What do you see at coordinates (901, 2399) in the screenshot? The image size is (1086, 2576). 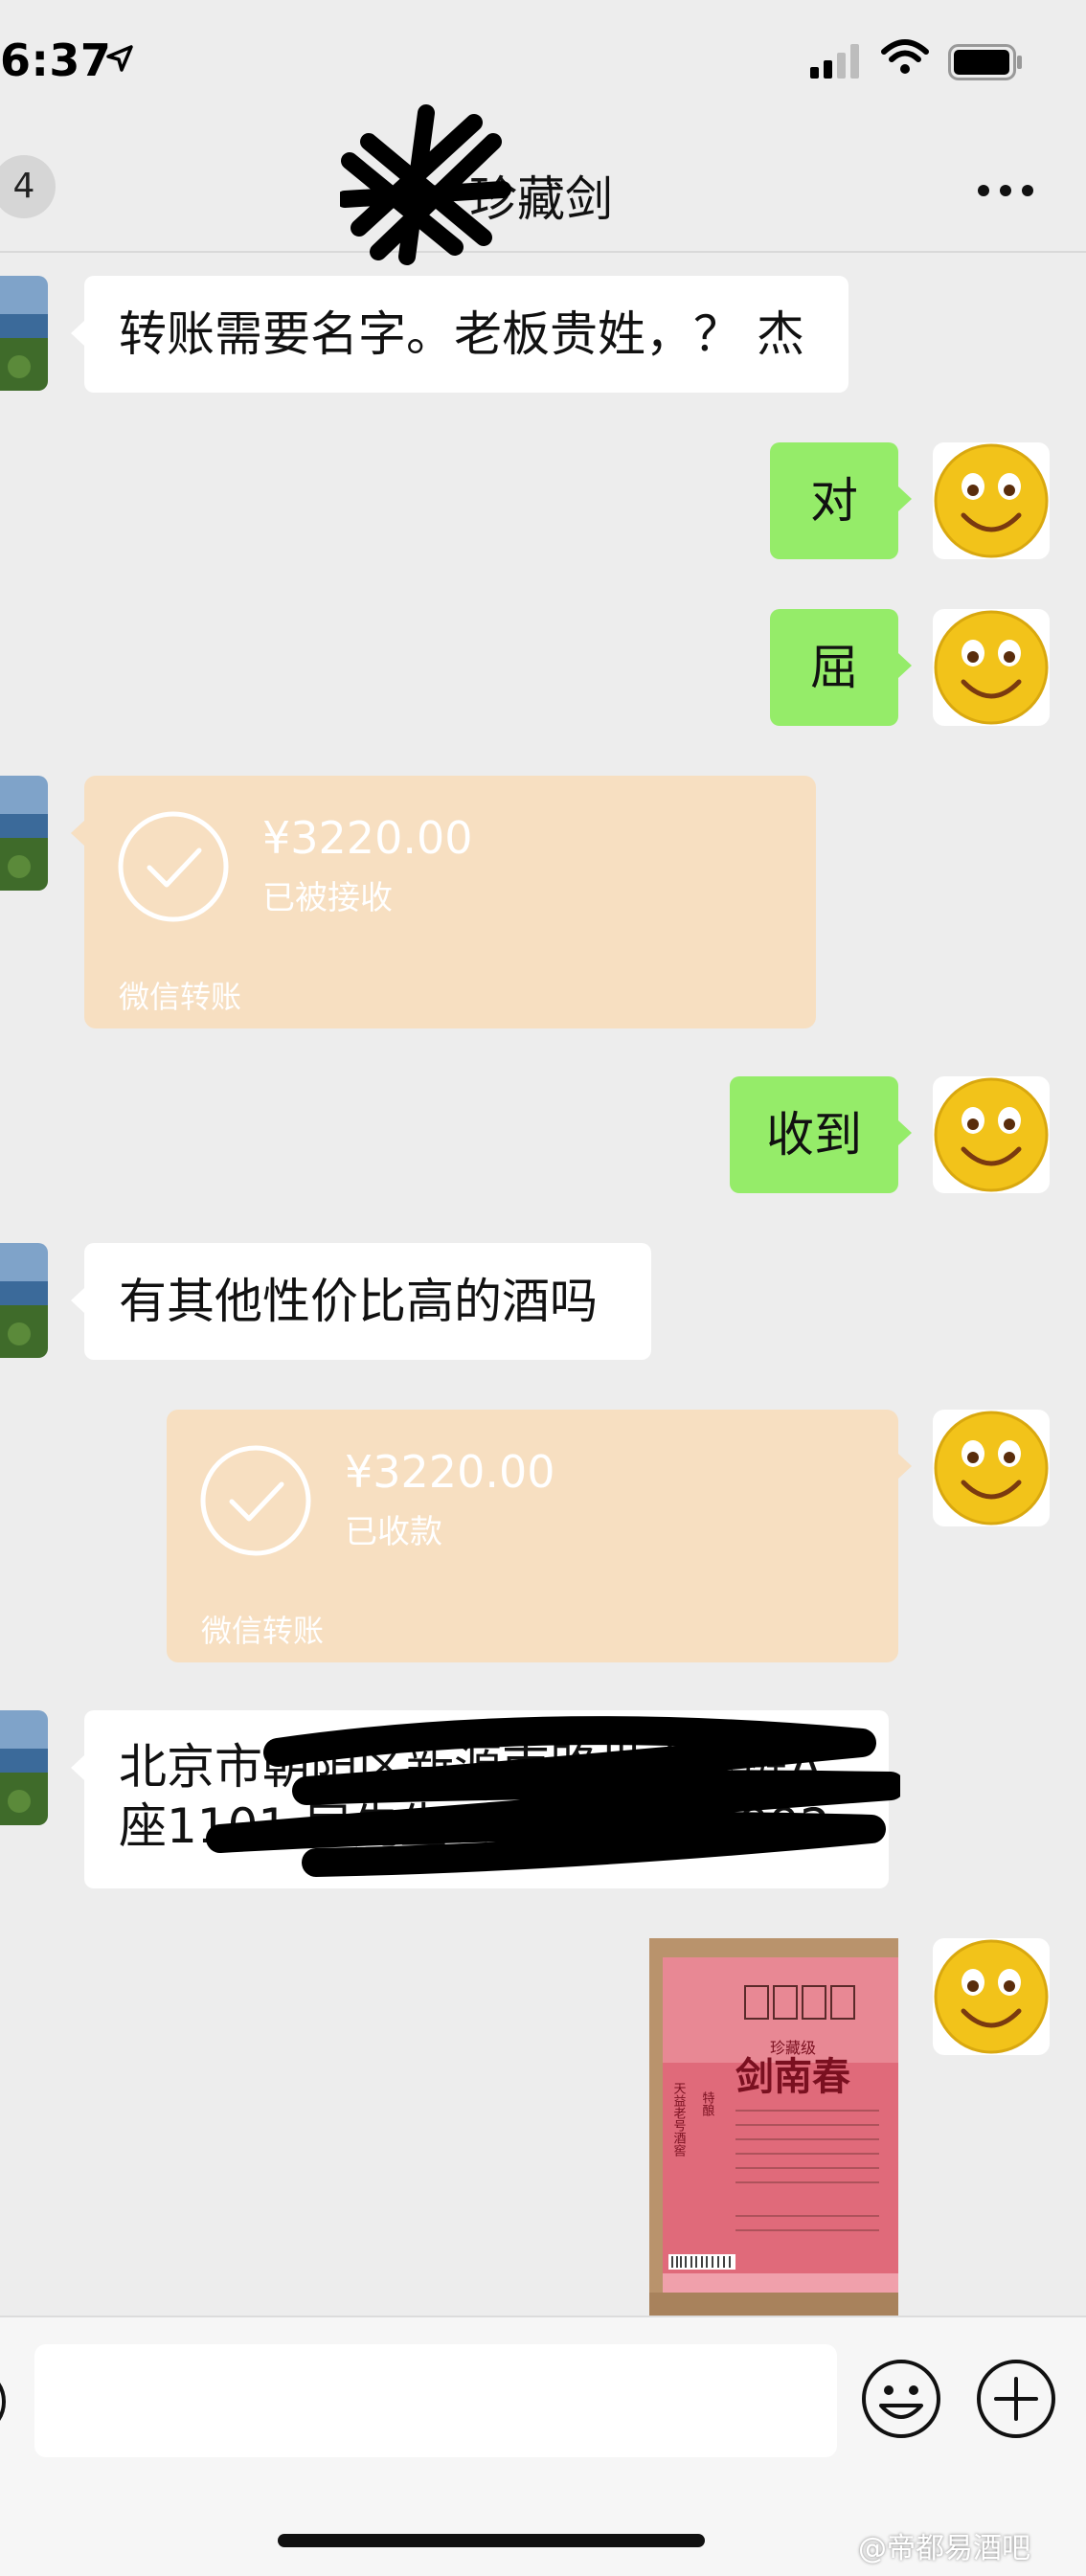 I see `emoji-icon` at bounding box center [901, 2399].